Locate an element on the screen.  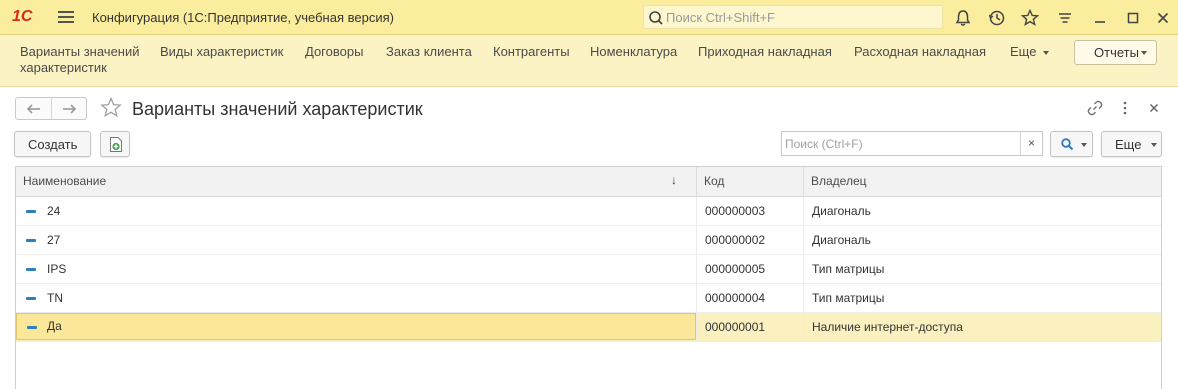
main-menu-icon is located at coordinates (66, 17).